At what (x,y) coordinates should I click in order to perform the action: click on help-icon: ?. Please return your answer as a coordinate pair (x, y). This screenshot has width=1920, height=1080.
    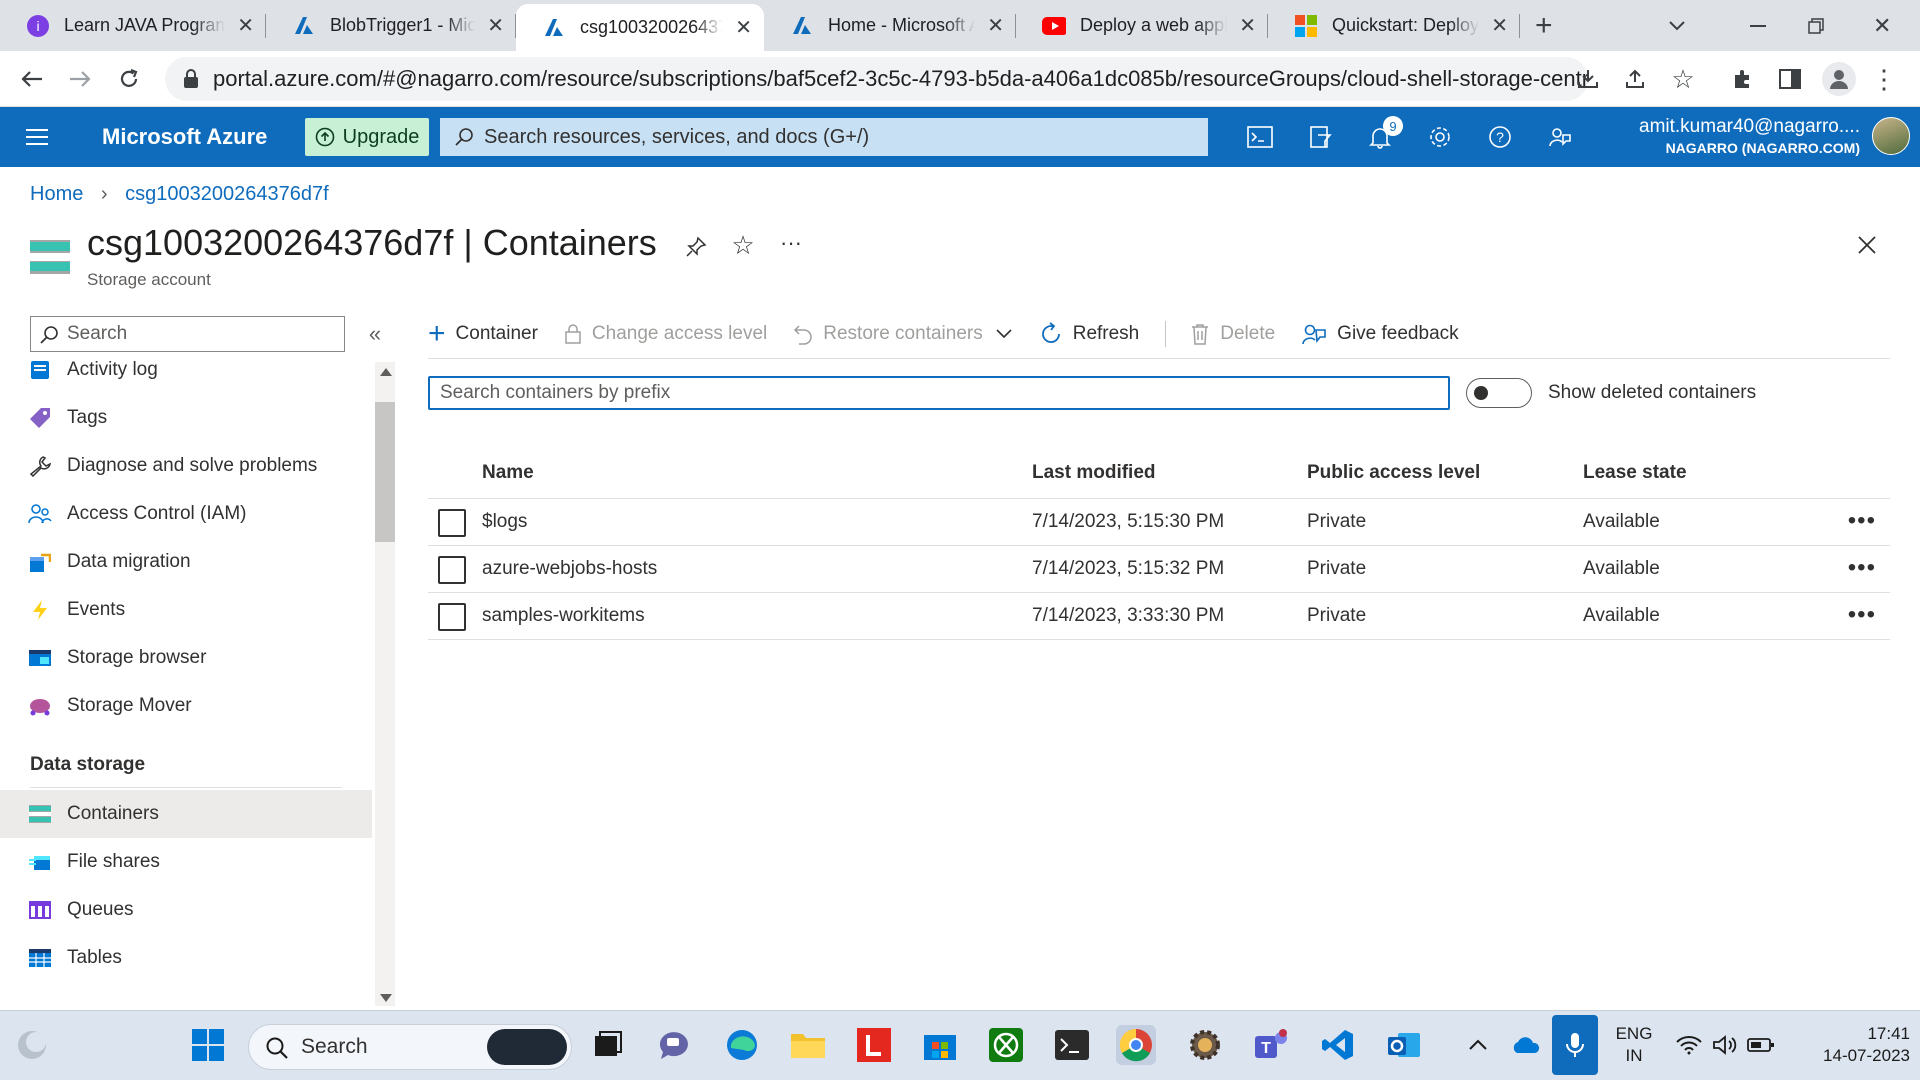
    Looking at the image, I should click on (1500, 137).